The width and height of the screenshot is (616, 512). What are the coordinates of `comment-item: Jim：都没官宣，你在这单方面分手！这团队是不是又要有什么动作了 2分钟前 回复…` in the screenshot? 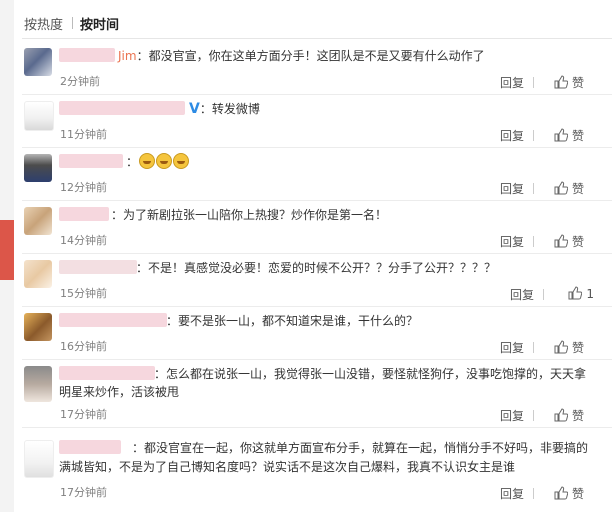 It's located at (315, 68).